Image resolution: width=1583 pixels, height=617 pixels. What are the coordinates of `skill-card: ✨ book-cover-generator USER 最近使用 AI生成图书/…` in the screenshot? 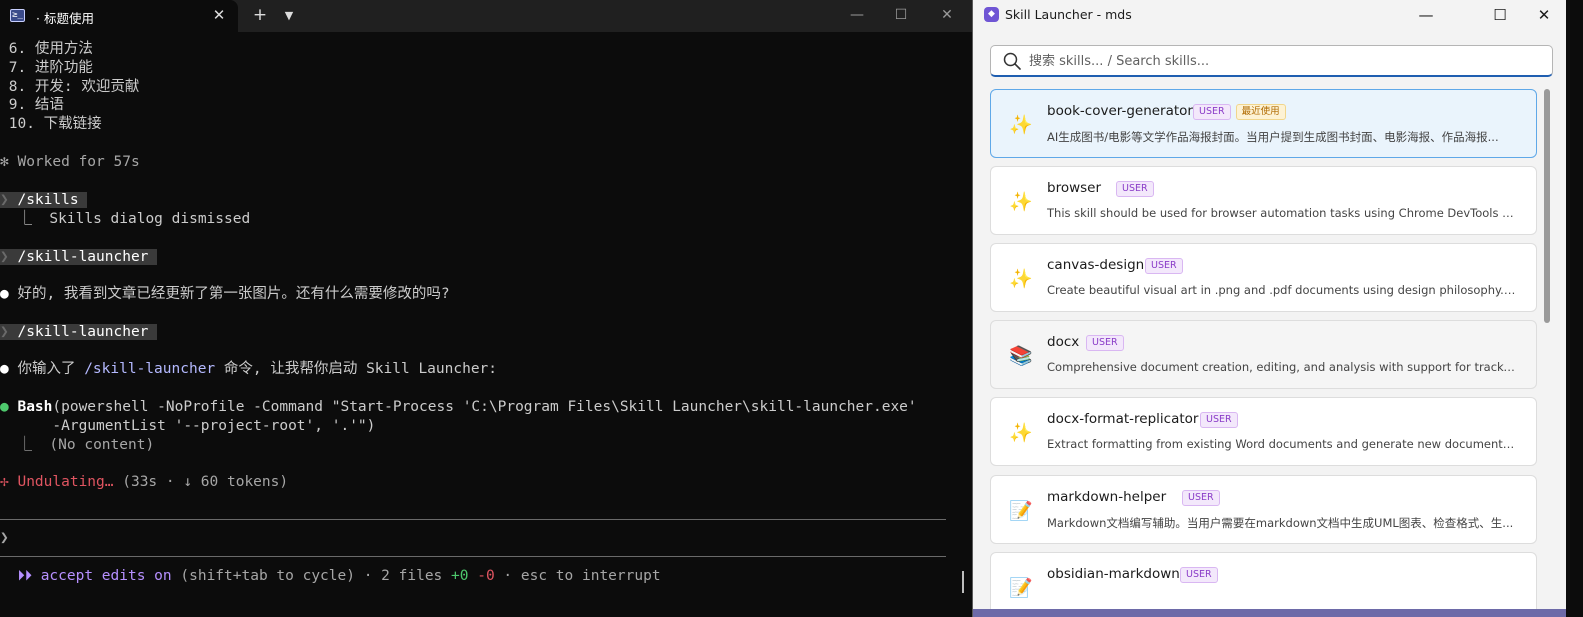 It's located at (1263, 123).